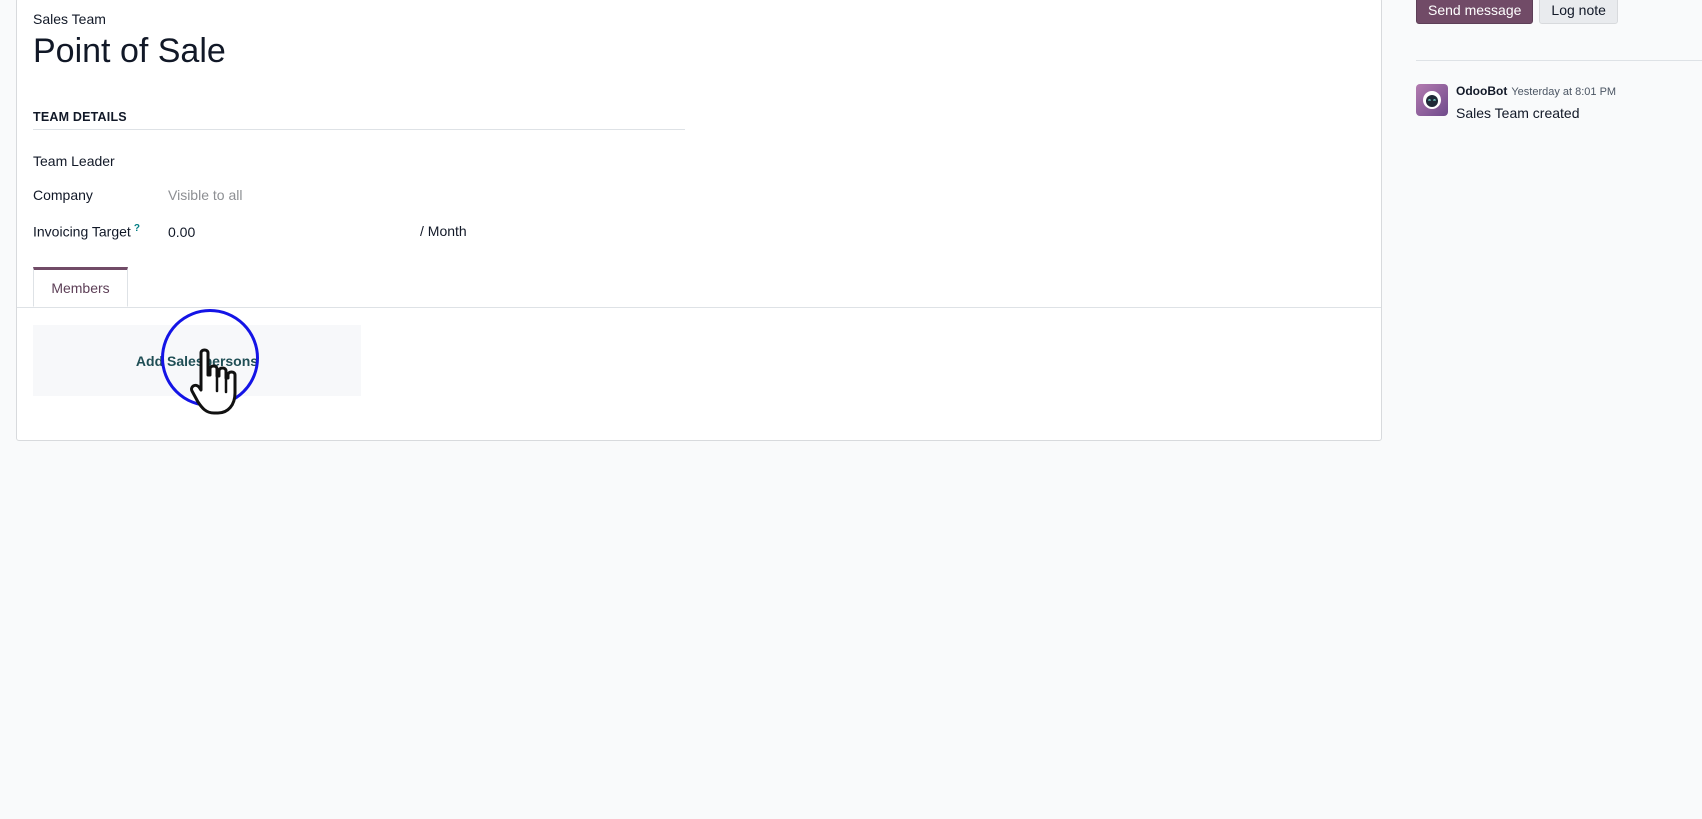 This screenshot has height=819, width=1702. Describe the element at coordinates (443, 231) in the screenshot. I see `invoicing-target-period: / Month` at that location.